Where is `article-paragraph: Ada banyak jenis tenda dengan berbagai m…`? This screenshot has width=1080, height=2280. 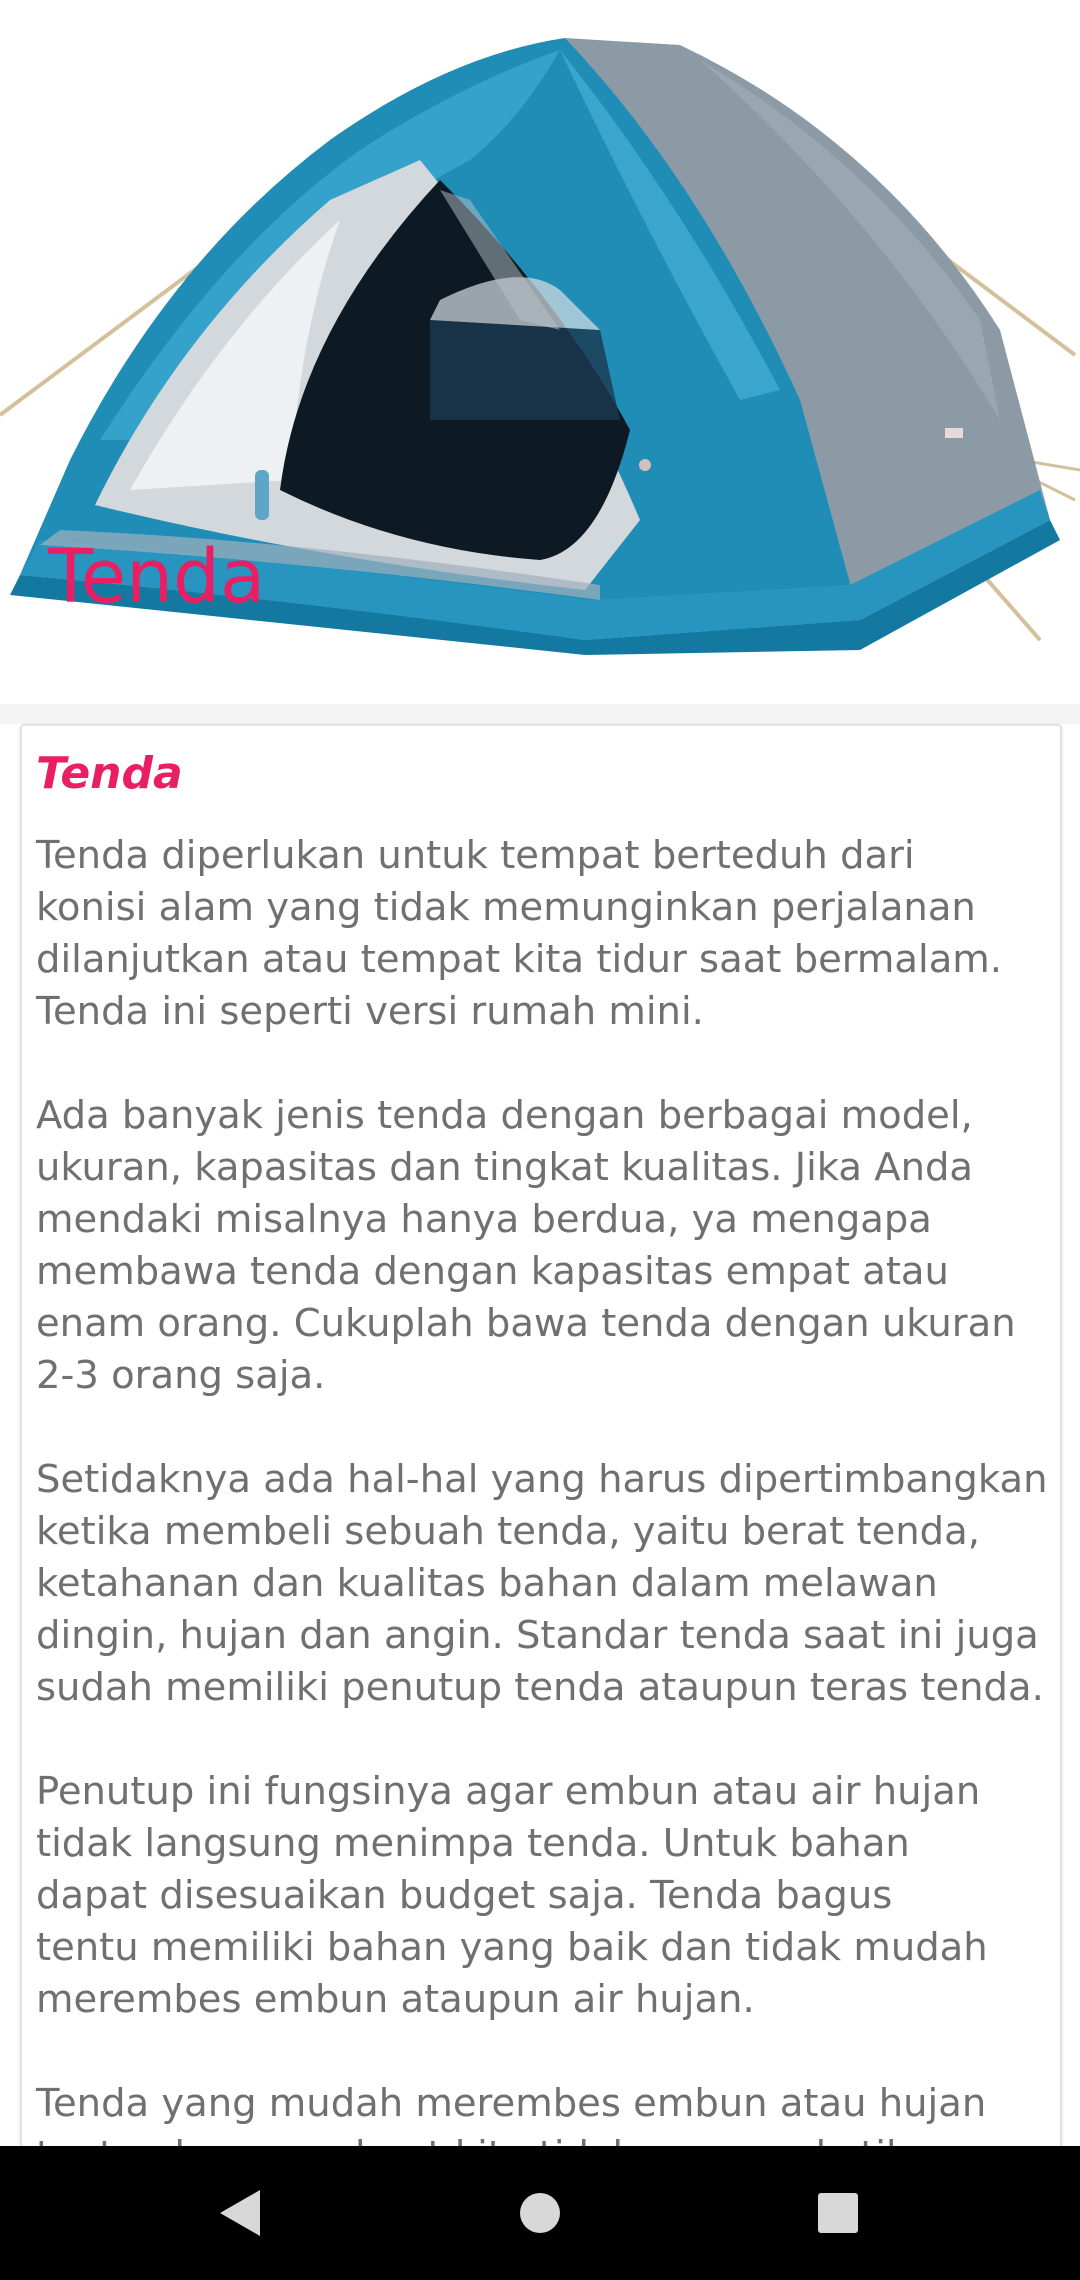
article-paragraph: Ada banyak jenis tenda dengan berbagai m… is located at coordinates (526, 1245).